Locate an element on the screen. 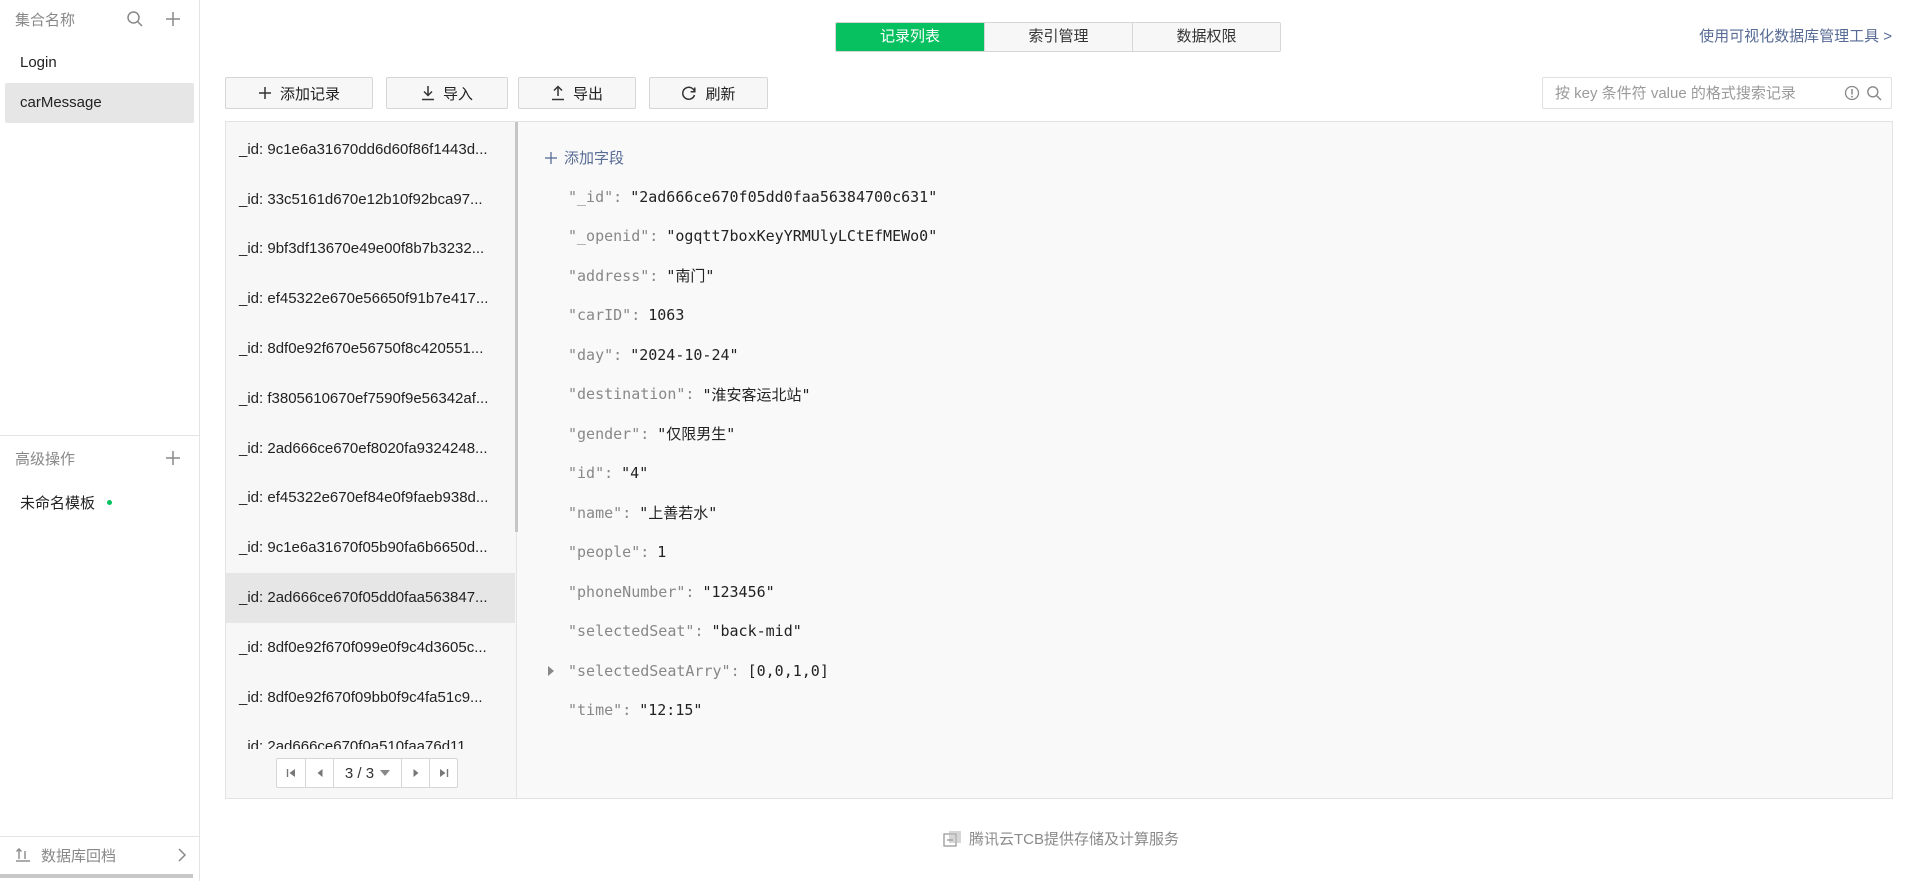 The width and height of the screenshot is (1918, 881). field-row: "gender": "仅限男生" is located at coordinates (752, 434).